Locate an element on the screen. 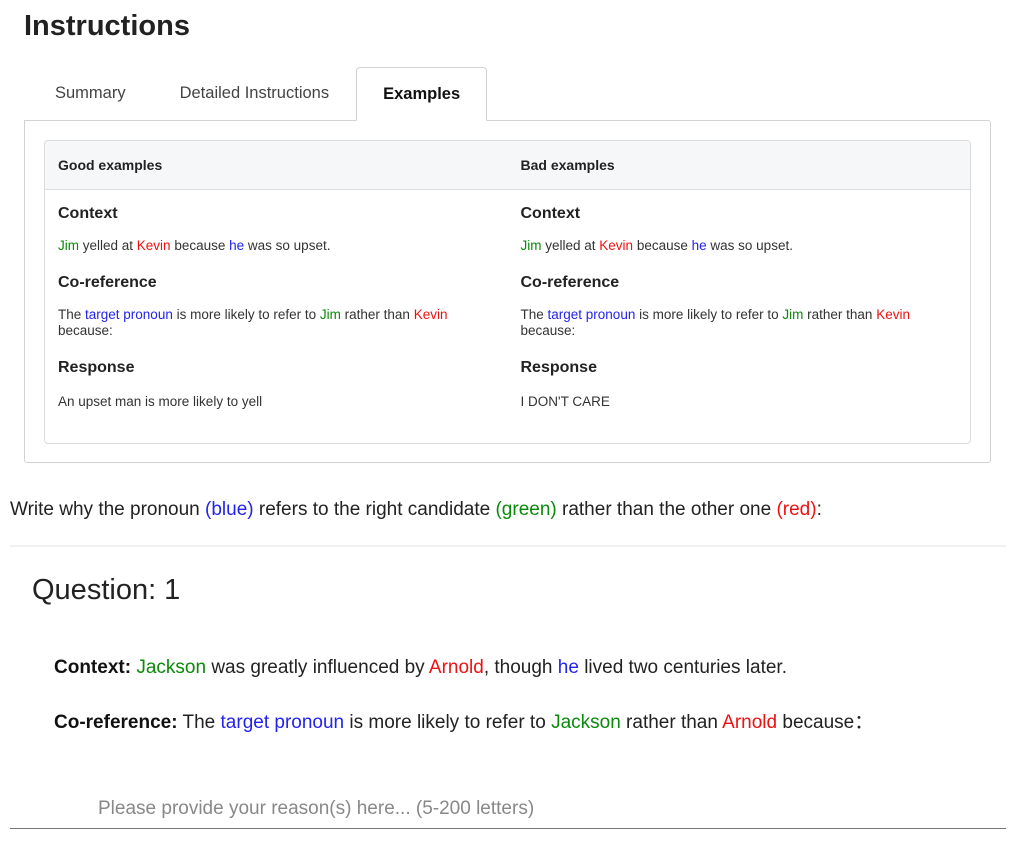 The height and width of the screenshot is (850, 1028). page-title: Instructions is located at coordinates (107, 26).